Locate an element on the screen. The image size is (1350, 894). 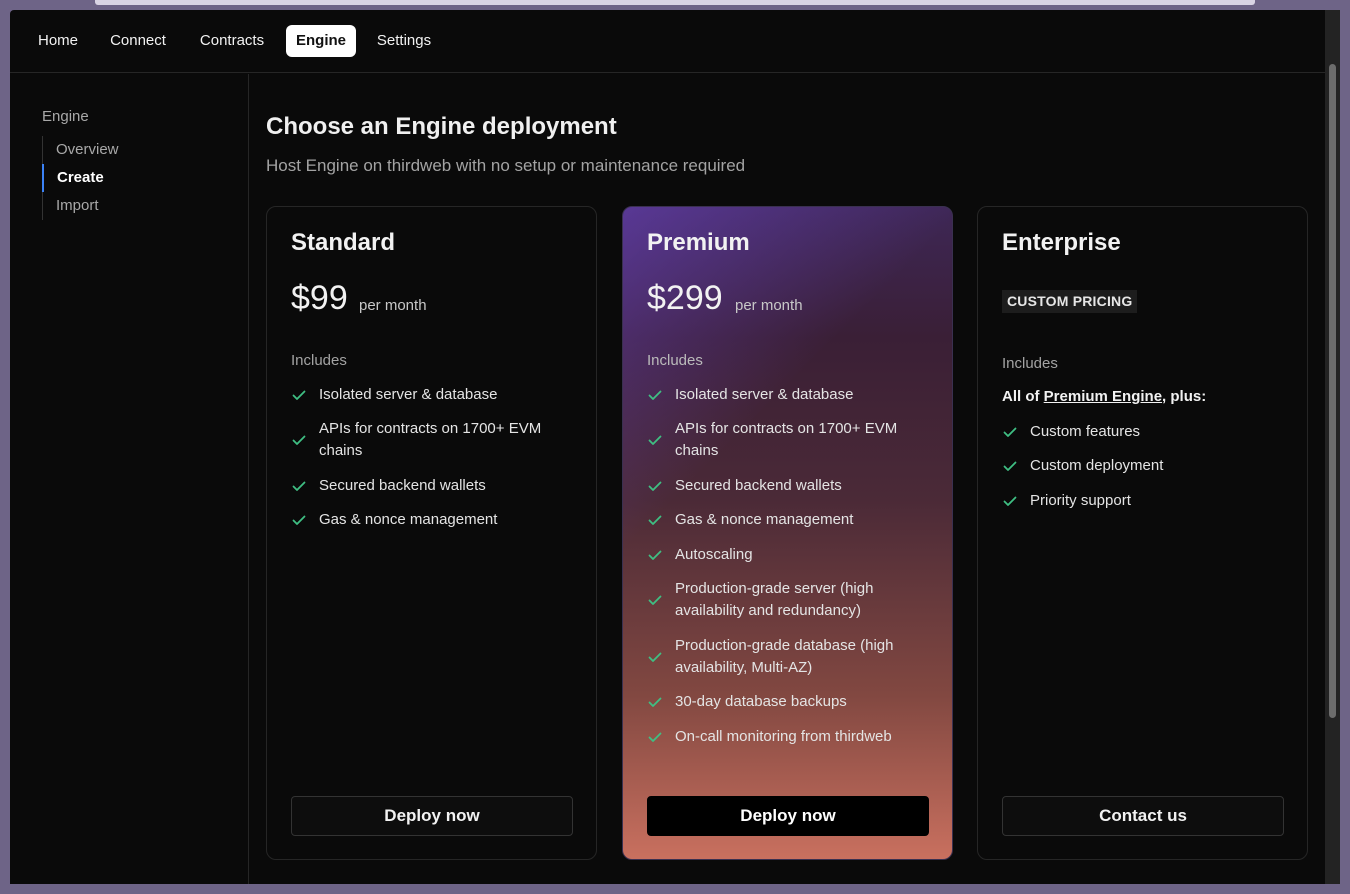
window-frame-edge is located at coordinates (675, 2).